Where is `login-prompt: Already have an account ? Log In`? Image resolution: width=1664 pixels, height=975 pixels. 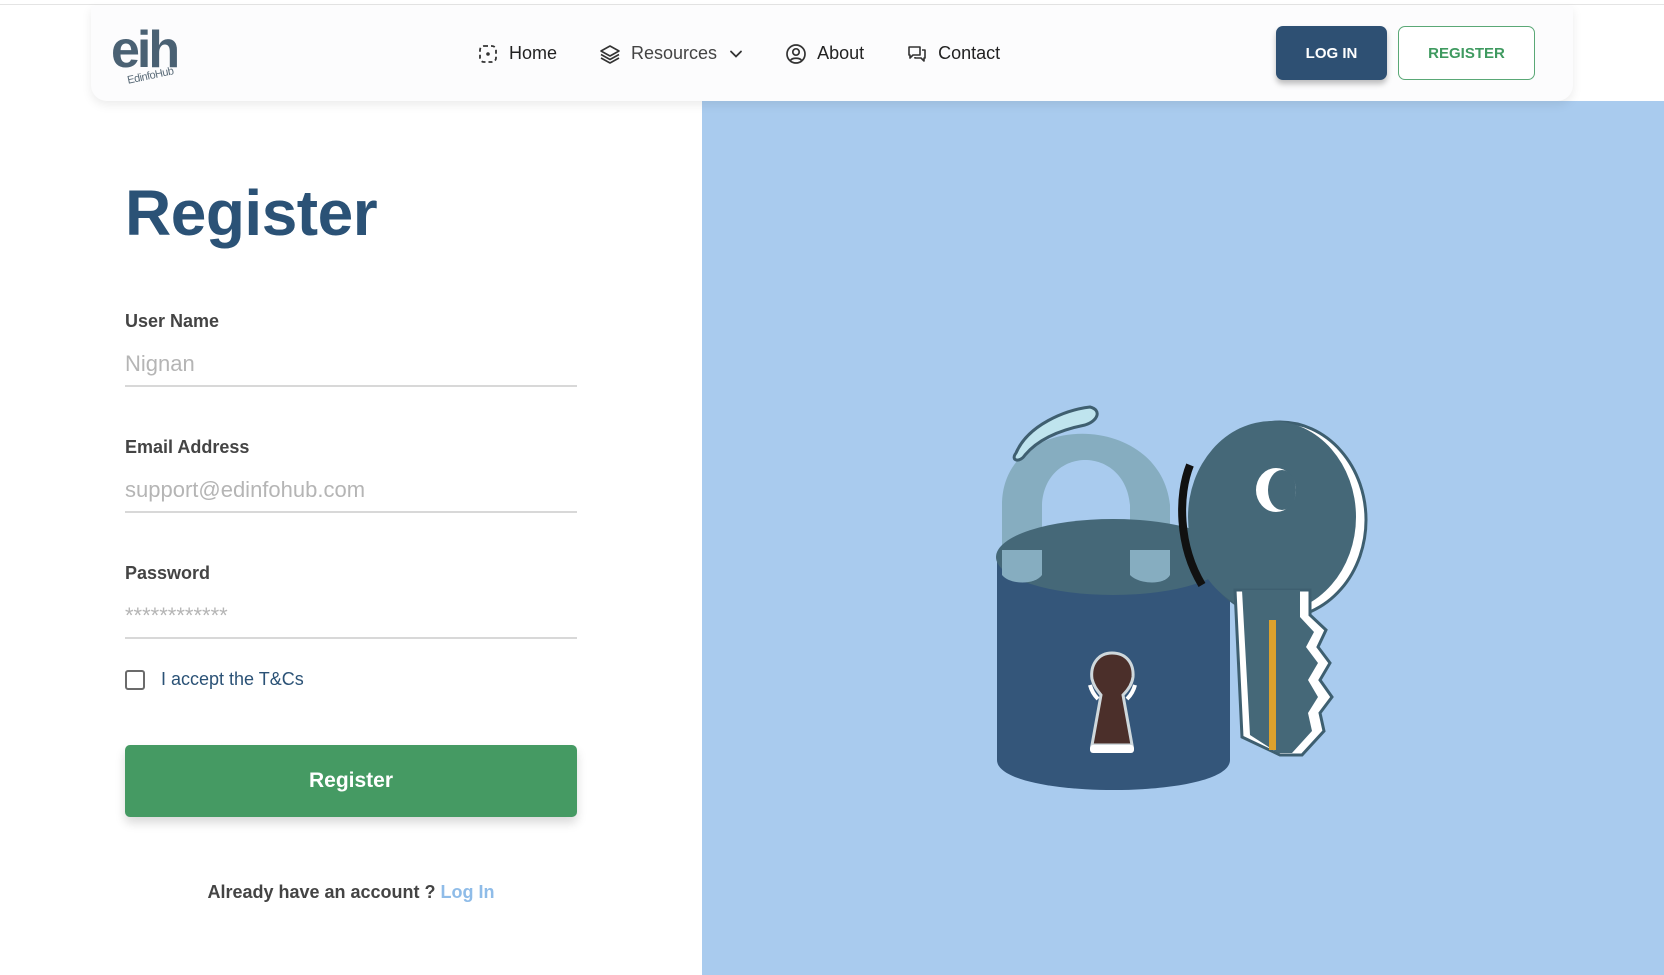
login-prompt: Already have an account ? Log In is located at coordinates (351, 892).